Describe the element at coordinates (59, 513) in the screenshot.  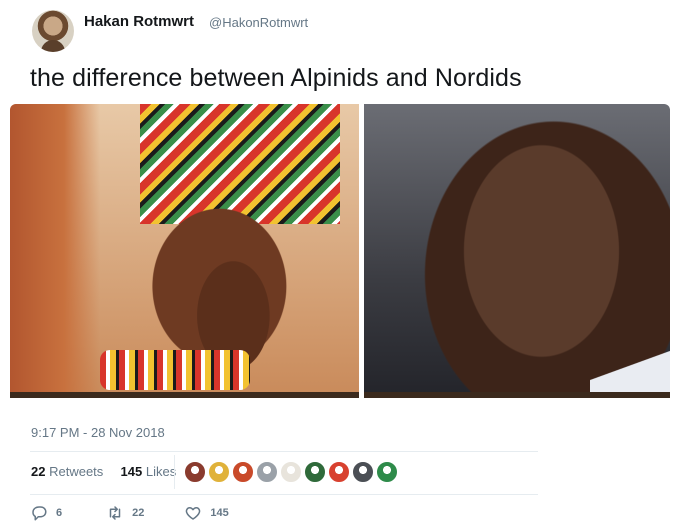
I see `reply-count: 6` at that location.